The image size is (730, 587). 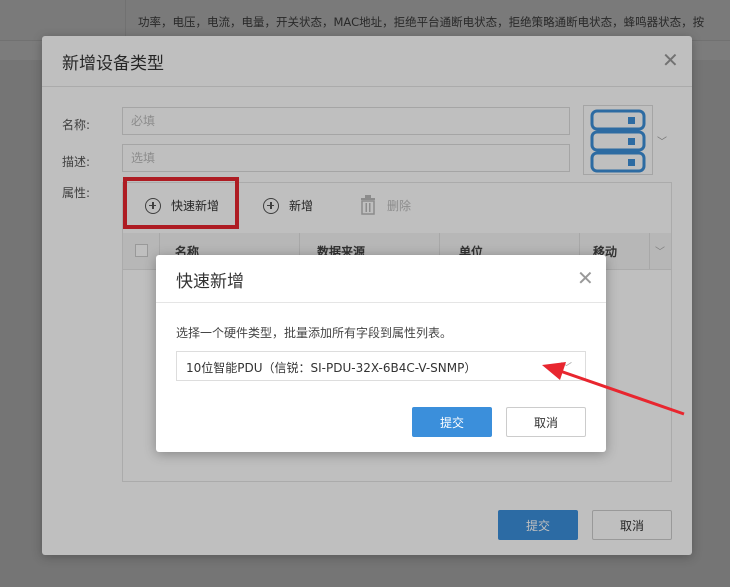 What do you see at coordinates (381, 279) in the screenshot?
I see `dialog-header: 快速新增 ✕` at bounding box center [381, 279].